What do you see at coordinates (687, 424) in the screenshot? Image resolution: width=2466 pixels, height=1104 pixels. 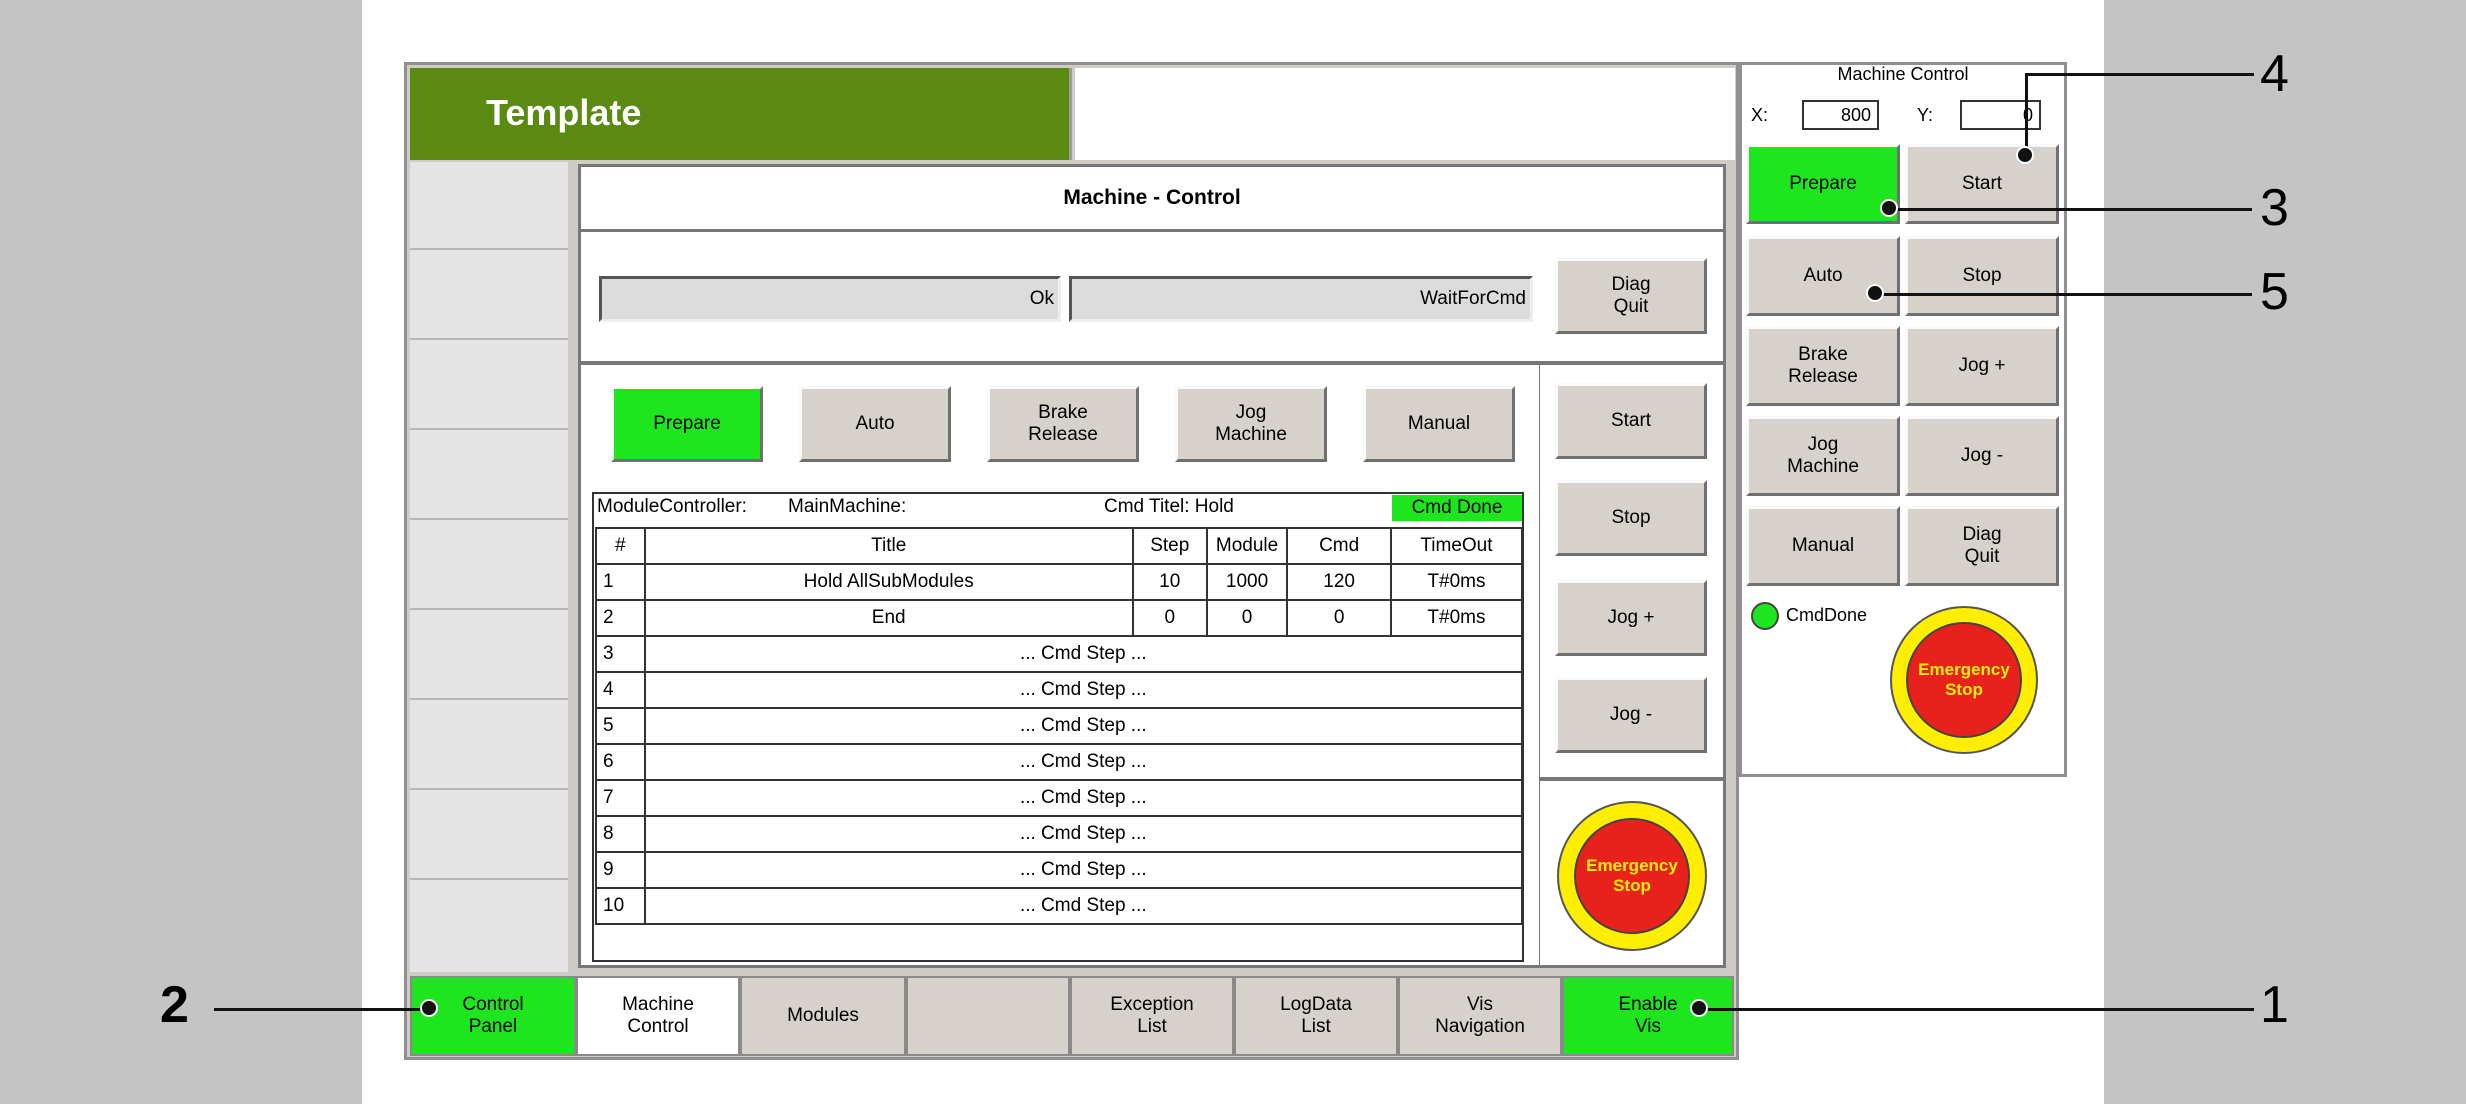 I see `prepare-button: Prepare` at bounding box center [687, 424].